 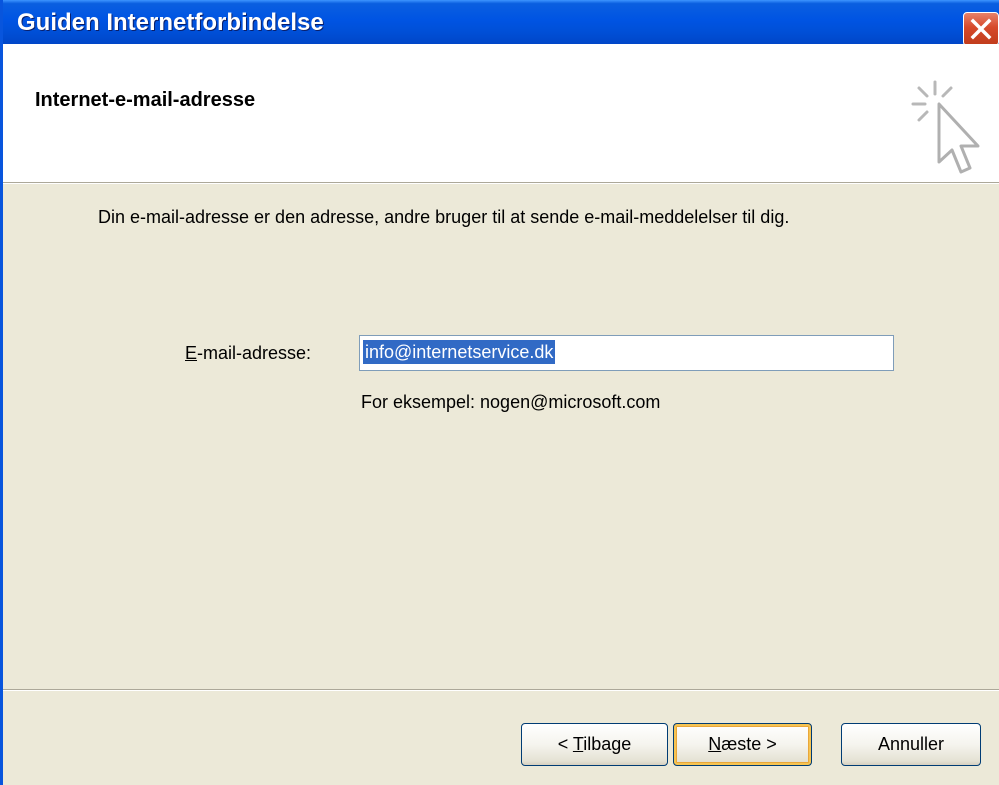 What do you see at coordinates (501, 183) in the screenshot?
I see `header-divider` at bounding box center [501, 183].